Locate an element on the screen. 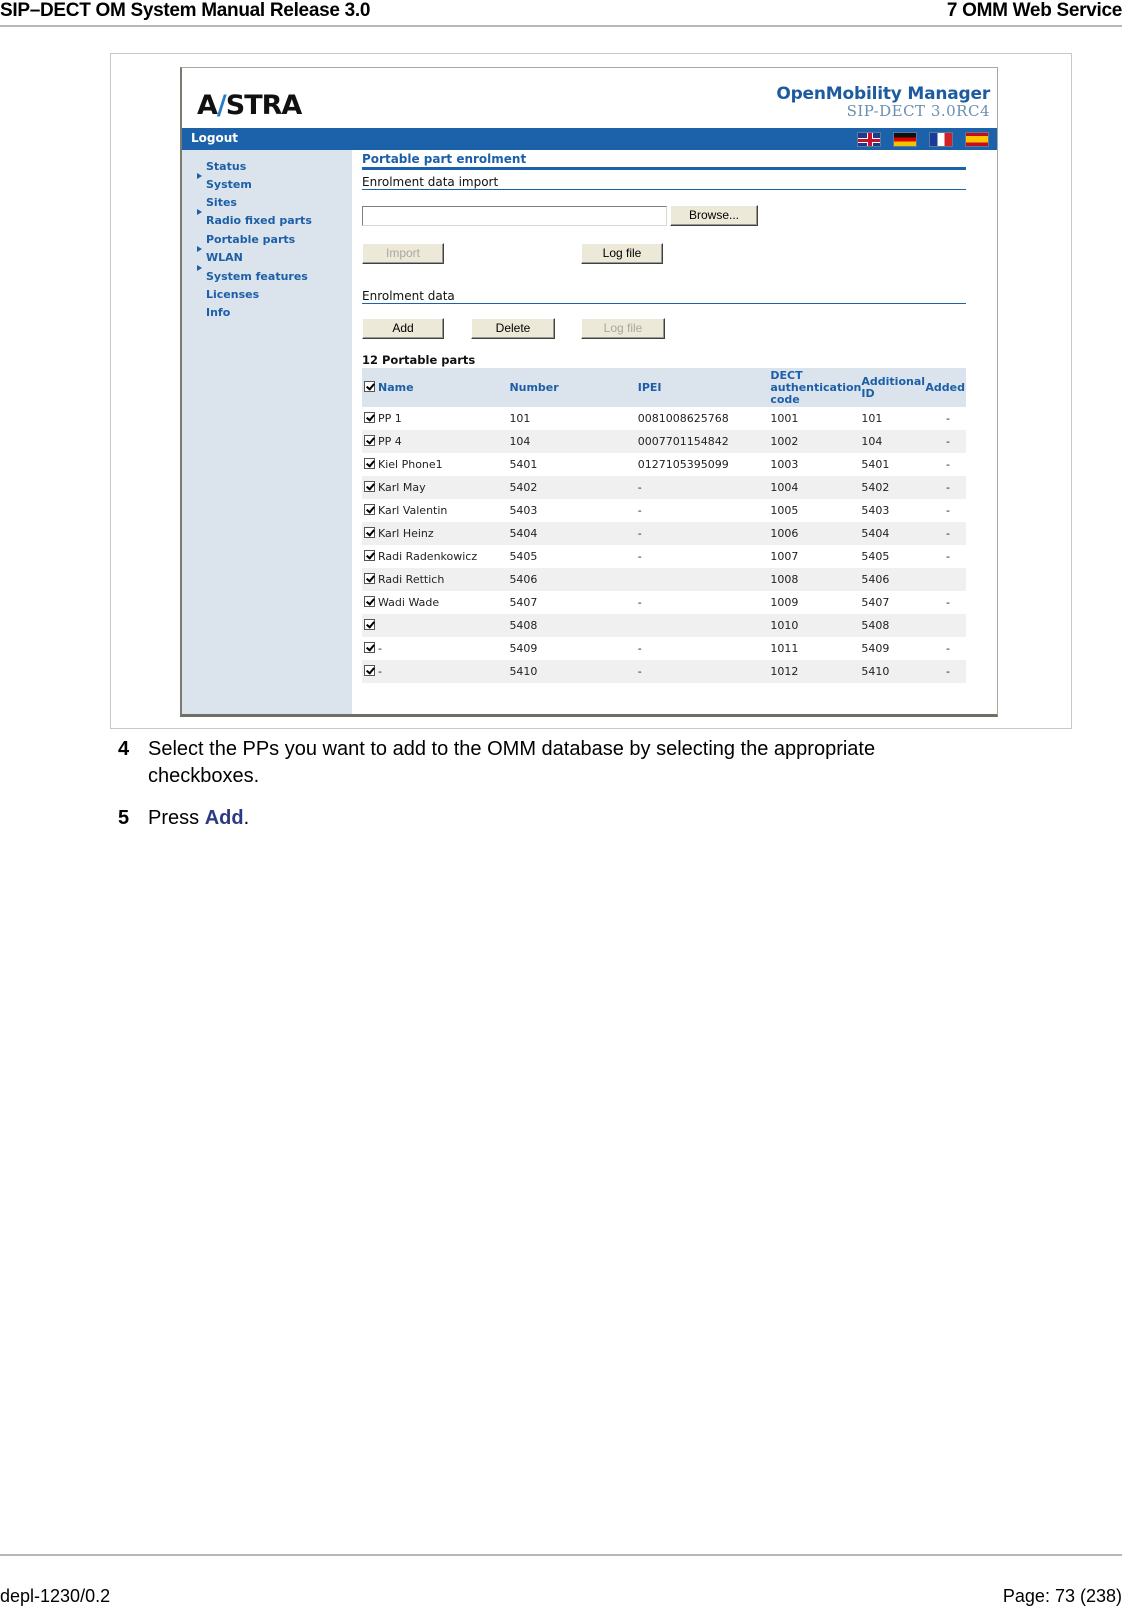  column-header-added: Added is located at coordinates (945, 387).